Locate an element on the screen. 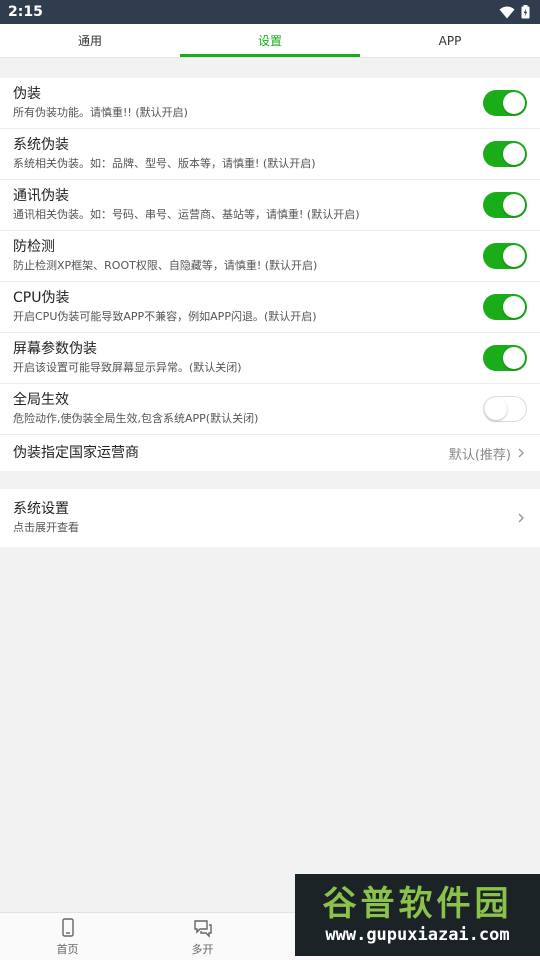 The width and height of the screenshot is (540, 960). phone-icon is located at coordinates (67, 927).